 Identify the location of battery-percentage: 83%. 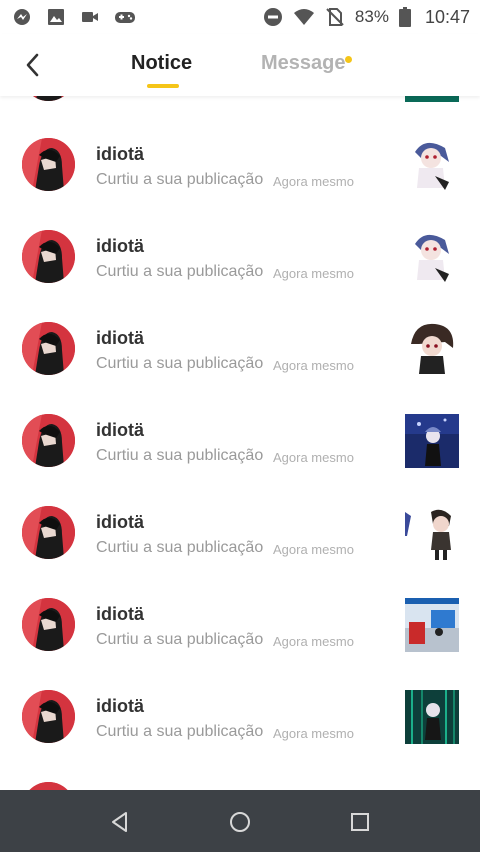
(371, 16).